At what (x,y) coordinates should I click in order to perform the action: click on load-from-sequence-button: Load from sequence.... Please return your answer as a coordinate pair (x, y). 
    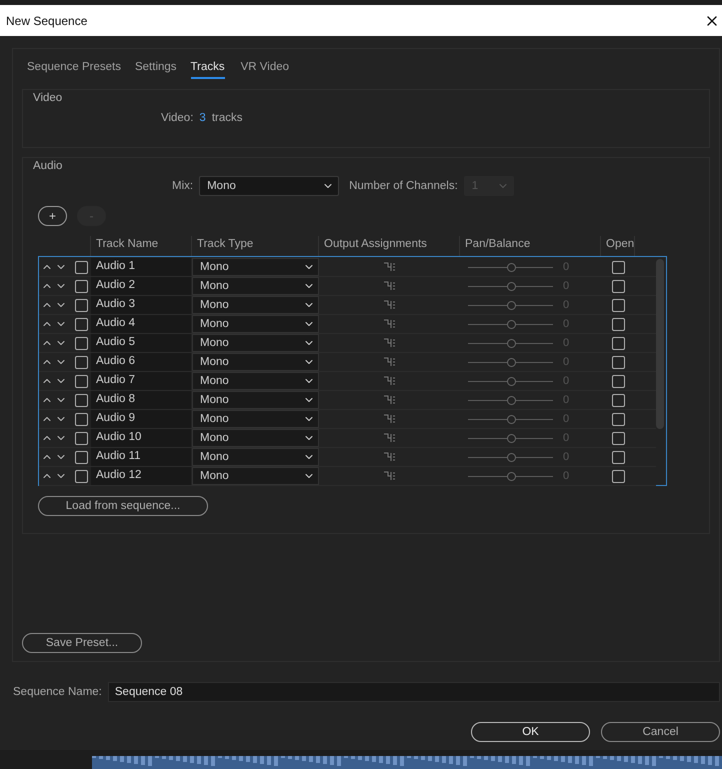
    Looking at the image, I should click on (123, 506).